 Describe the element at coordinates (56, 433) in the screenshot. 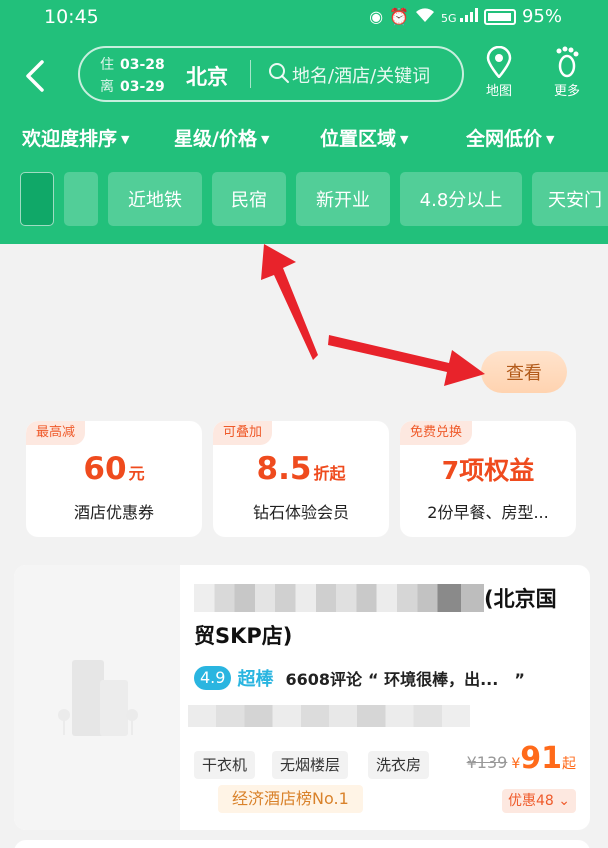

I see `benefit-badge: 最高减` at that location.